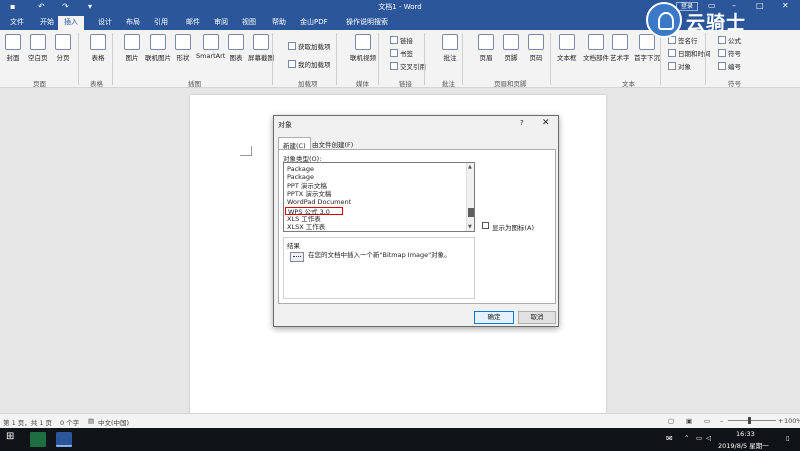 The width and height of the screenshot is (800, 451). I want to click on read-mode-icon: ▢, so click(671, 421).